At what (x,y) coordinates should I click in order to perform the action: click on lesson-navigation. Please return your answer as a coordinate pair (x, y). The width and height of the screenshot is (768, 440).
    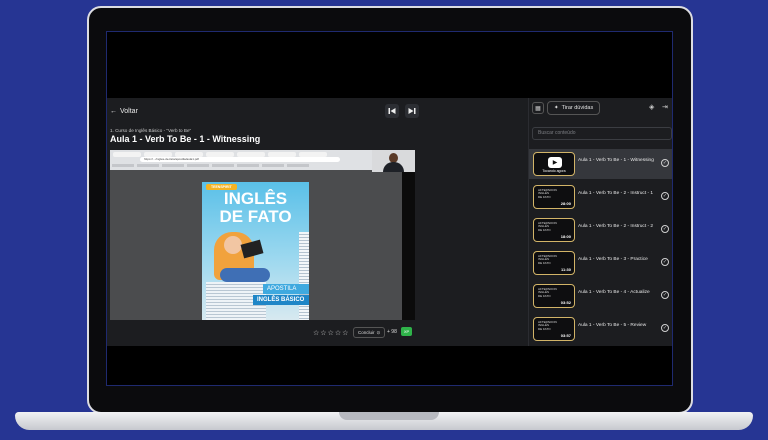
    Looking at the image, I should click on (402, 111).